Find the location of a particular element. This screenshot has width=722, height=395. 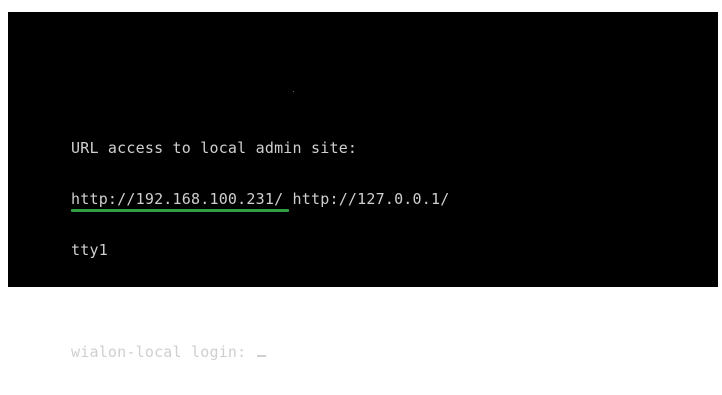

secondary-admin-url: http://127.0.0.1/ is located at coordinates (366, 199).